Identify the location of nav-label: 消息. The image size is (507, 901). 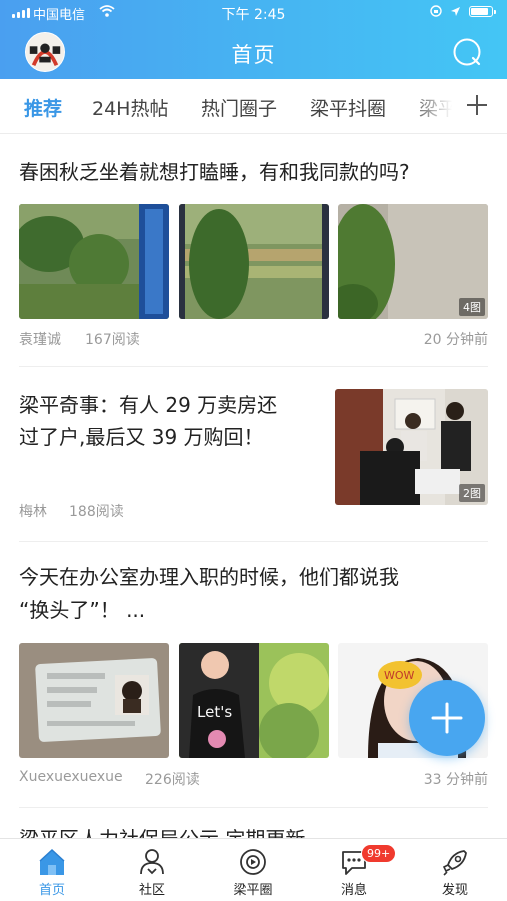
(353, 890).